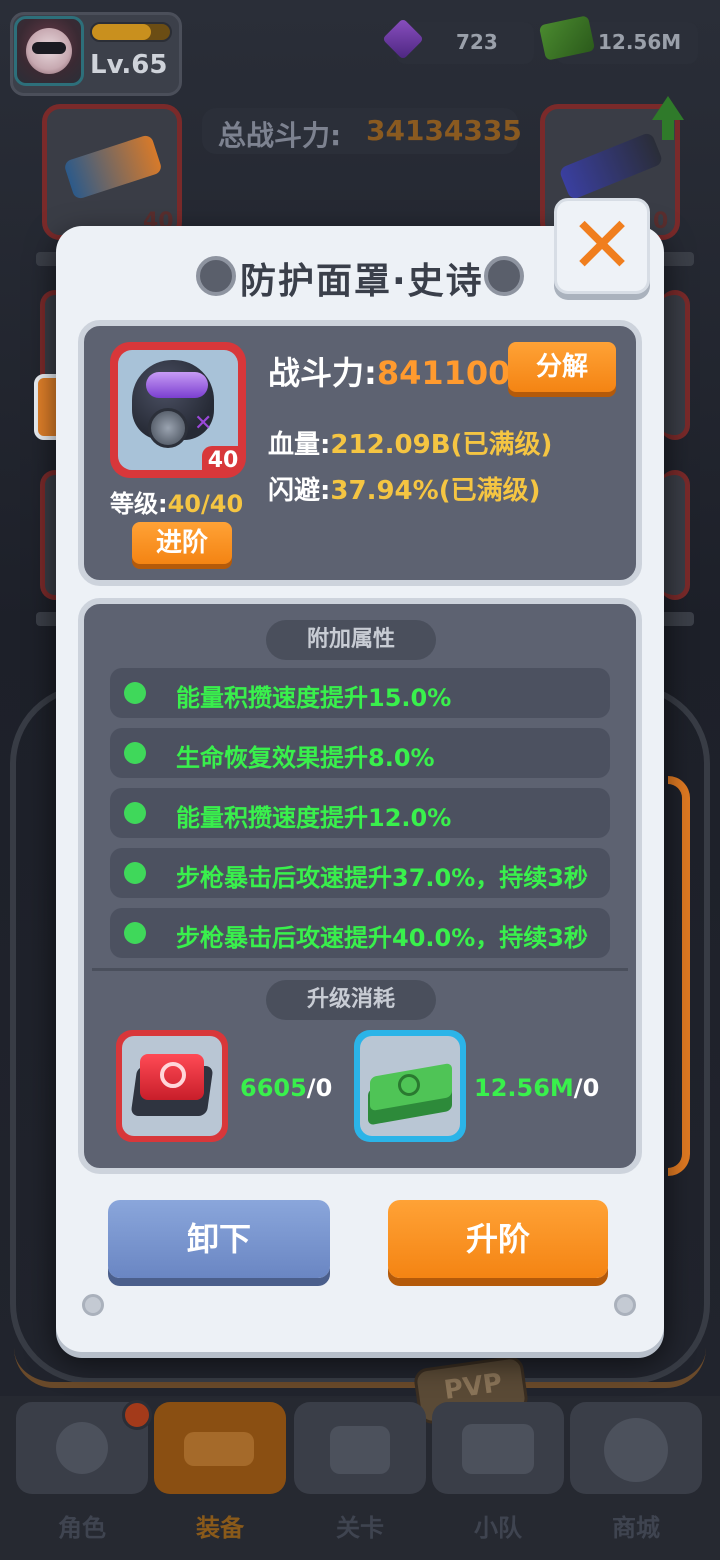 The width and height of the screenshot is (720, 1560). I want to click on hp-value: 212.09B(已满级), so click(441, 445).